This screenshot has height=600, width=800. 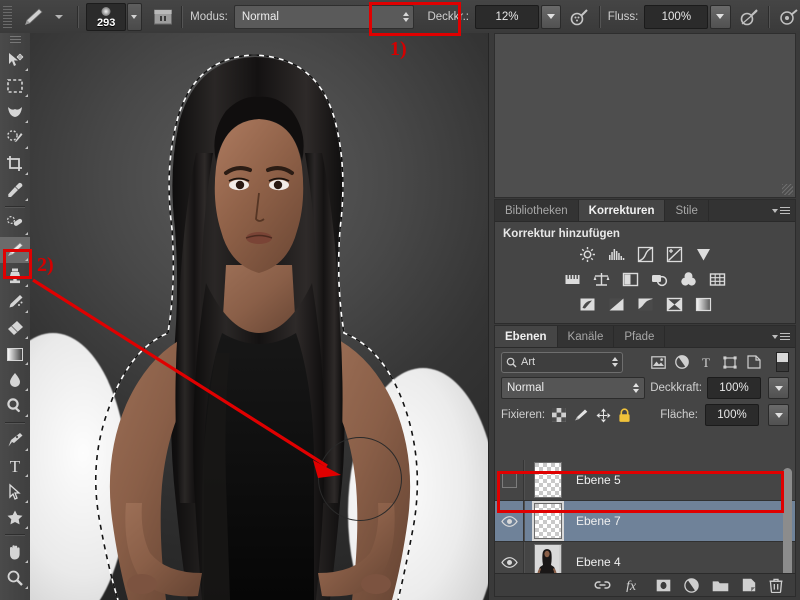 What do you see at coordinates (15, 380) in the screenshot?
I see `tool-blur` at bounding box center [15, 380].